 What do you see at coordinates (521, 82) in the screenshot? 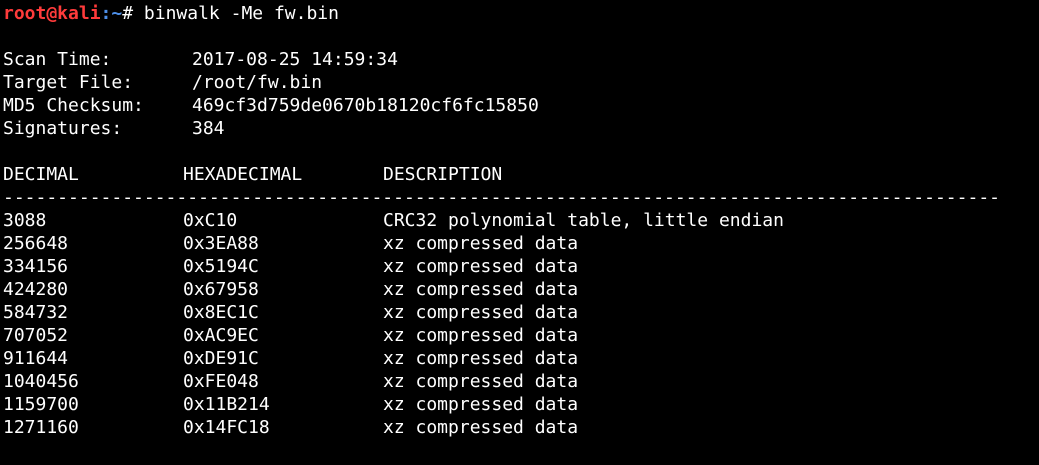
I see `info-target-file: Target File: /root/fw.bin` at bounding box center [521, 82].